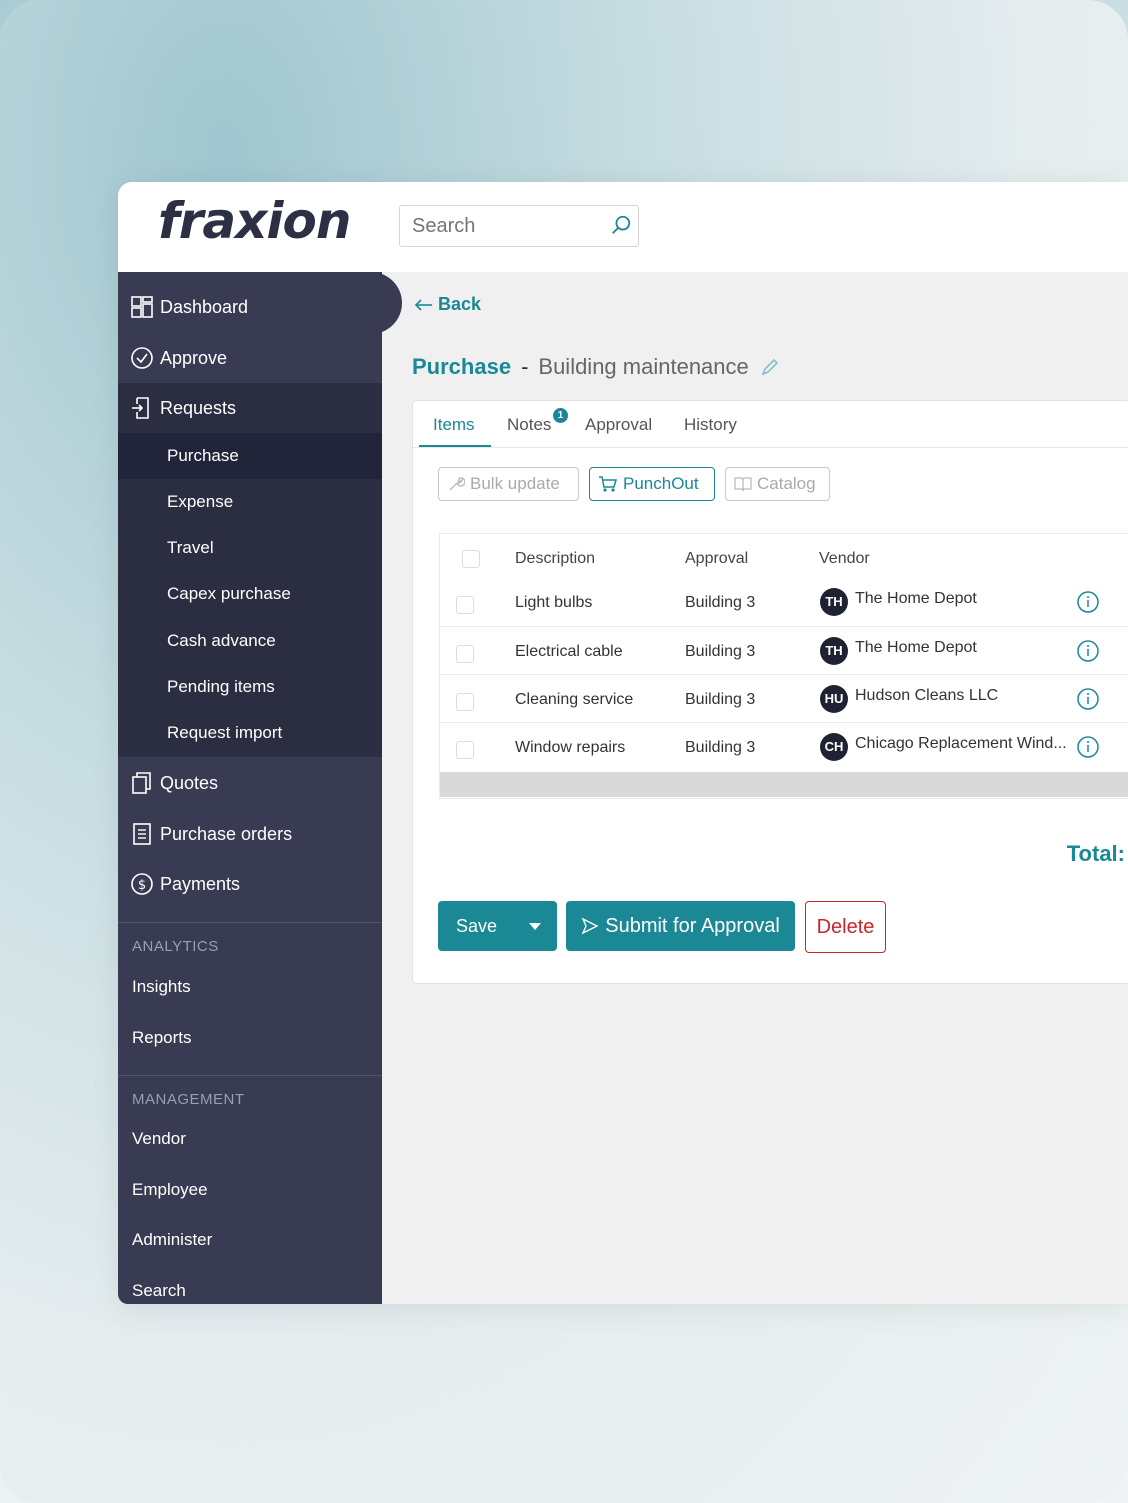 The height and width of the screenshot is (1503, 1128). What do you see at coordinates (250, 408) in the screenshot?
I see `sidebar-item-requests: Requests` at bounding box center [250, 408].